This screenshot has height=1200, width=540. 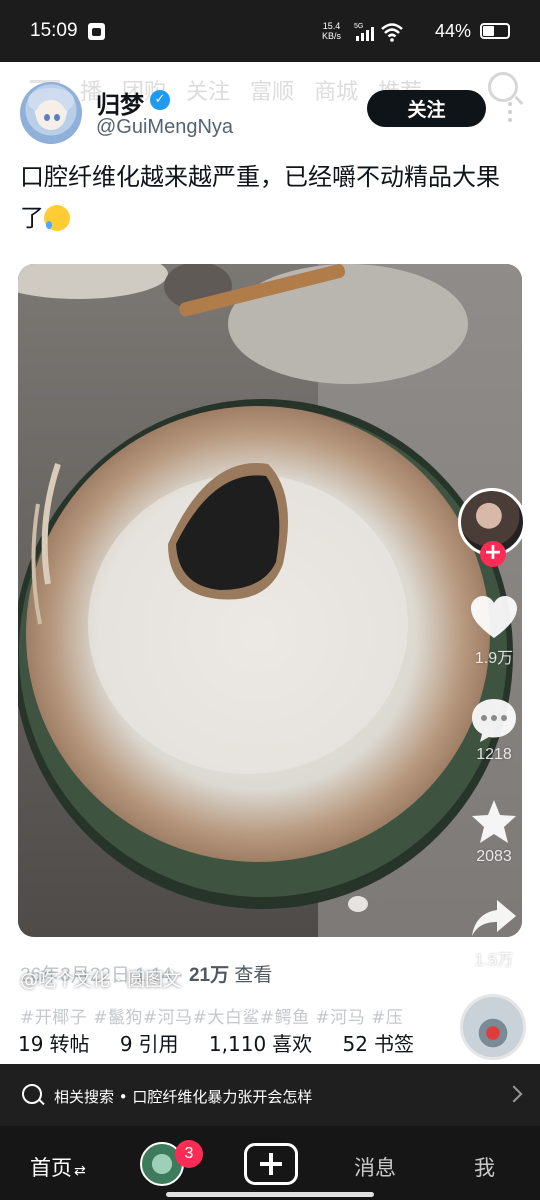 I want to click on like-stat-label: 喜欢, so click(x=292, y=1044).